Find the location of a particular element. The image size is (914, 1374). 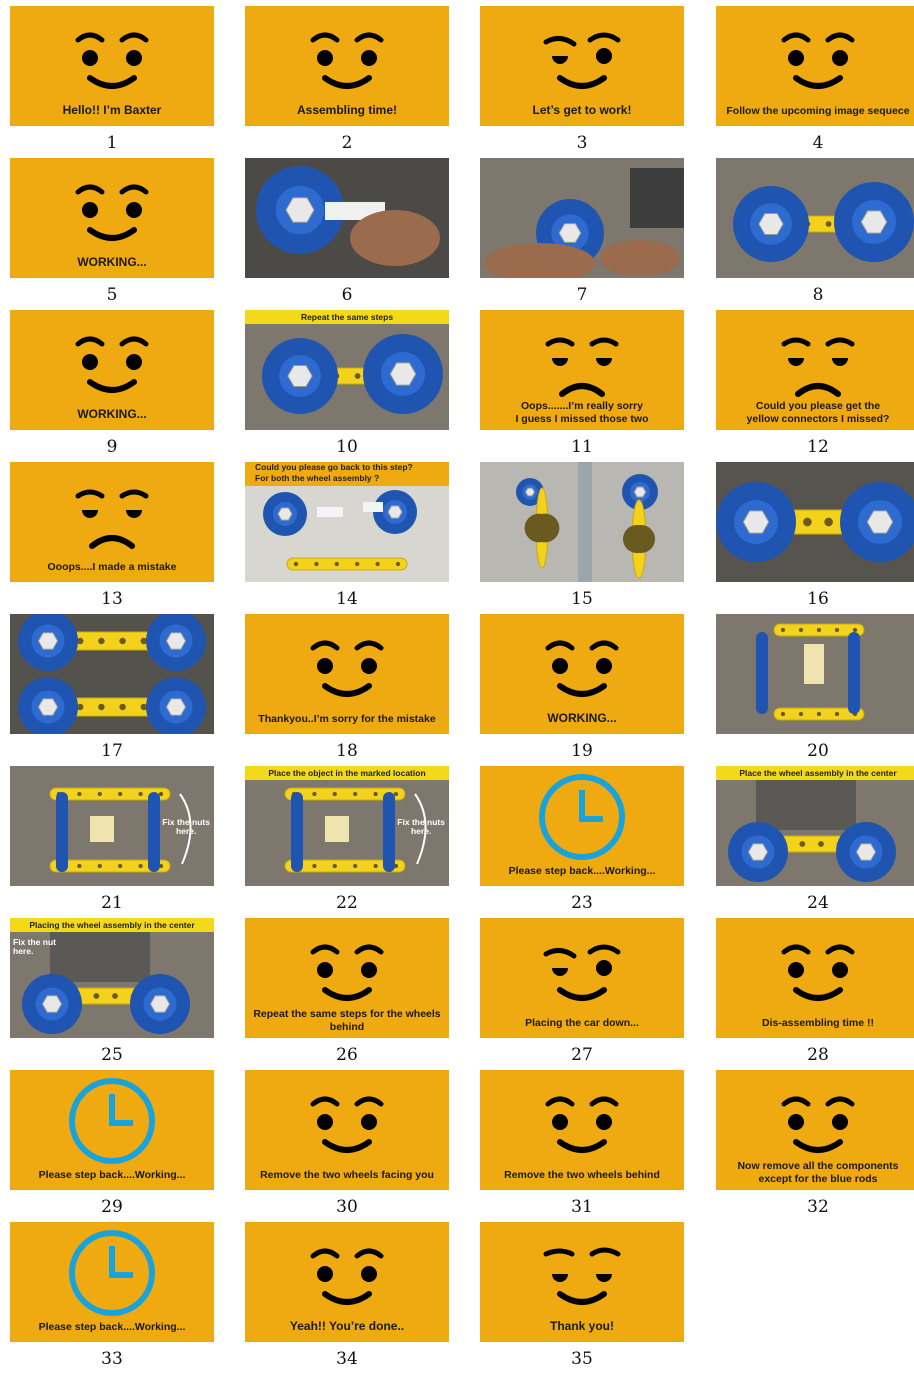

frame-panel: Repeat the same steps is located at coordinates (347, 370).